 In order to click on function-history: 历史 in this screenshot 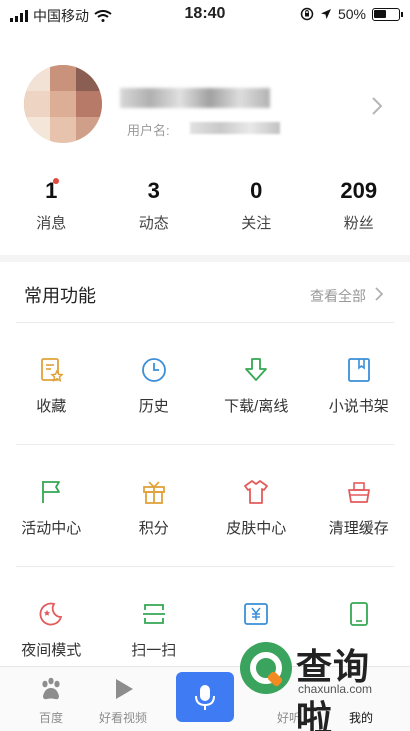, I will do `click(154, 401)`.